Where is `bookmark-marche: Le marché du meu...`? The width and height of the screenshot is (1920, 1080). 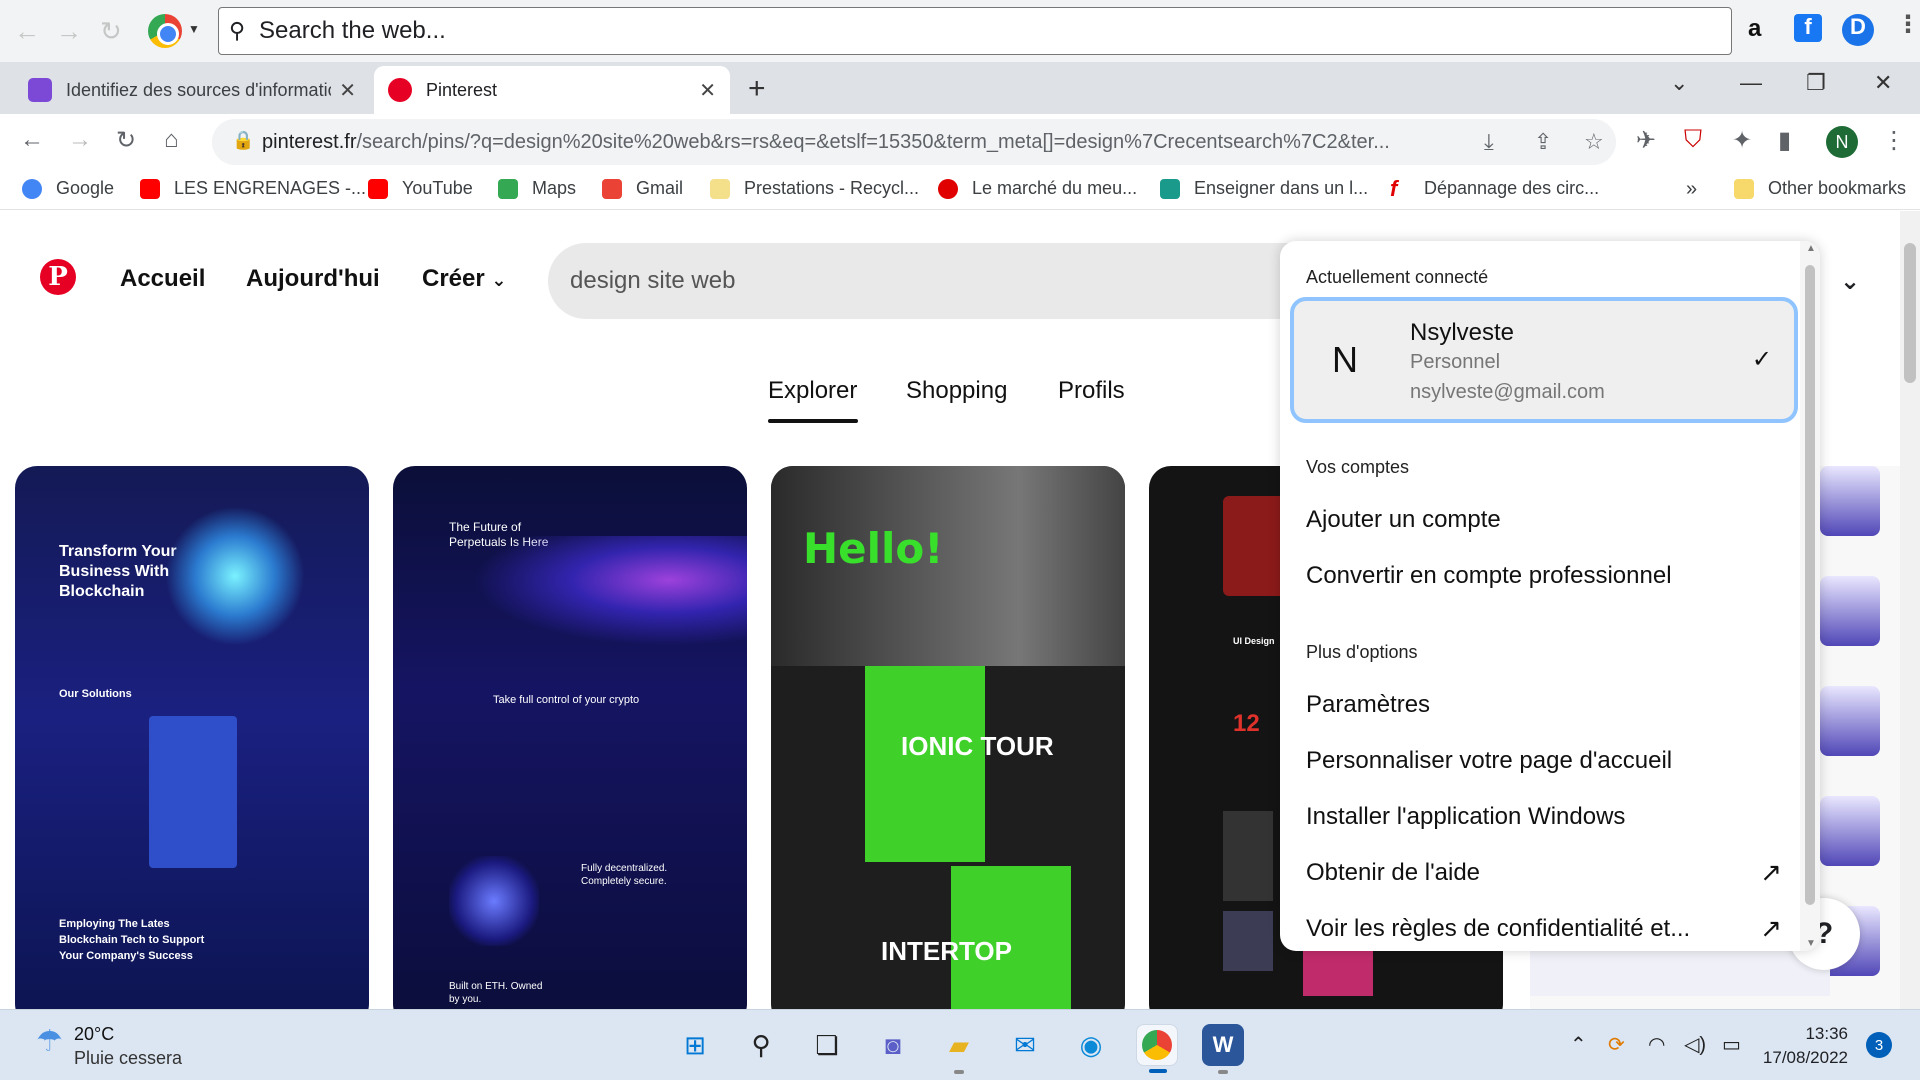 bookmark-marche: Le marché du meu... is located at coordinates (1037, 188).